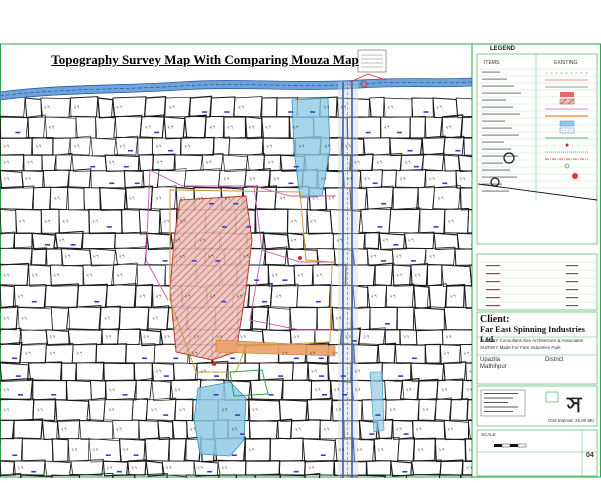 Image resolution: width=601 pixels, height=483 pixels. What do you see at coordinates (537, 282) in the screenshot?
I see `area-table` at bounding box center [537, 282].